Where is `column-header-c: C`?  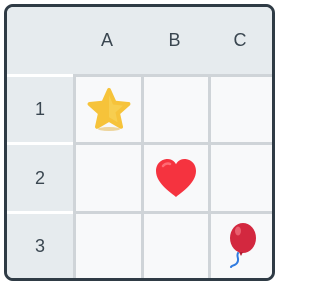 column-header-c: C is located at coordinates (240, 40).